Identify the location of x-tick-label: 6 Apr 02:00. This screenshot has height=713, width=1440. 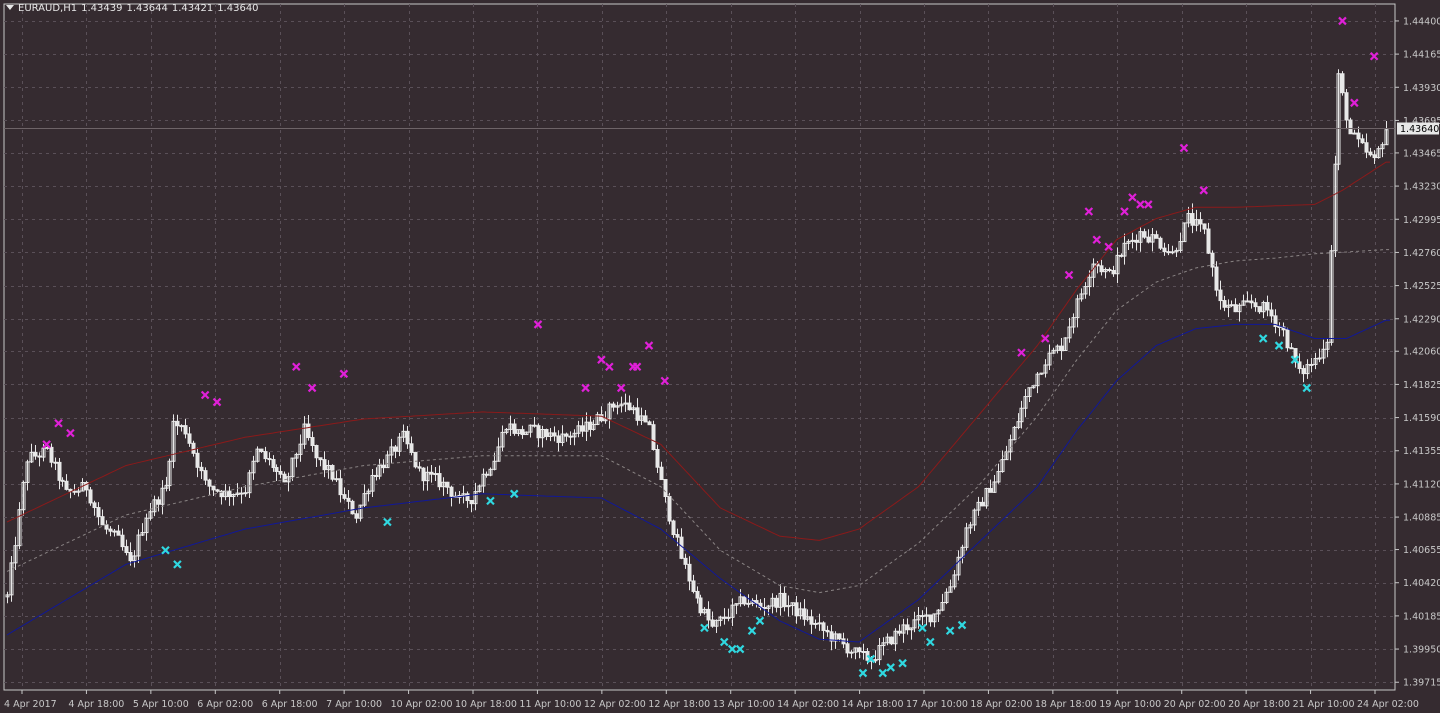
(225, 704).